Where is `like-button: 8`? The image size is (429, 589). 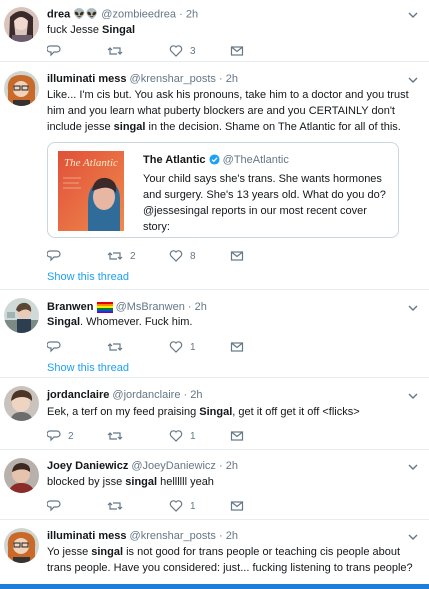 like-button: 8 is located at coordinates (182, 256).